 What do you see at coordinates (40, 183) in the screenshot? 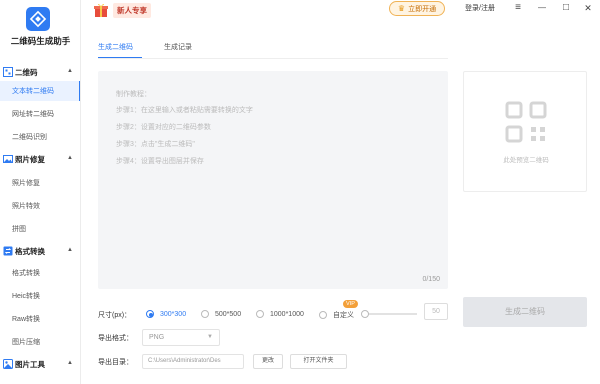
I see `sidebar-item-photo-repair: 照片修复` at bounding box center [40, 183].